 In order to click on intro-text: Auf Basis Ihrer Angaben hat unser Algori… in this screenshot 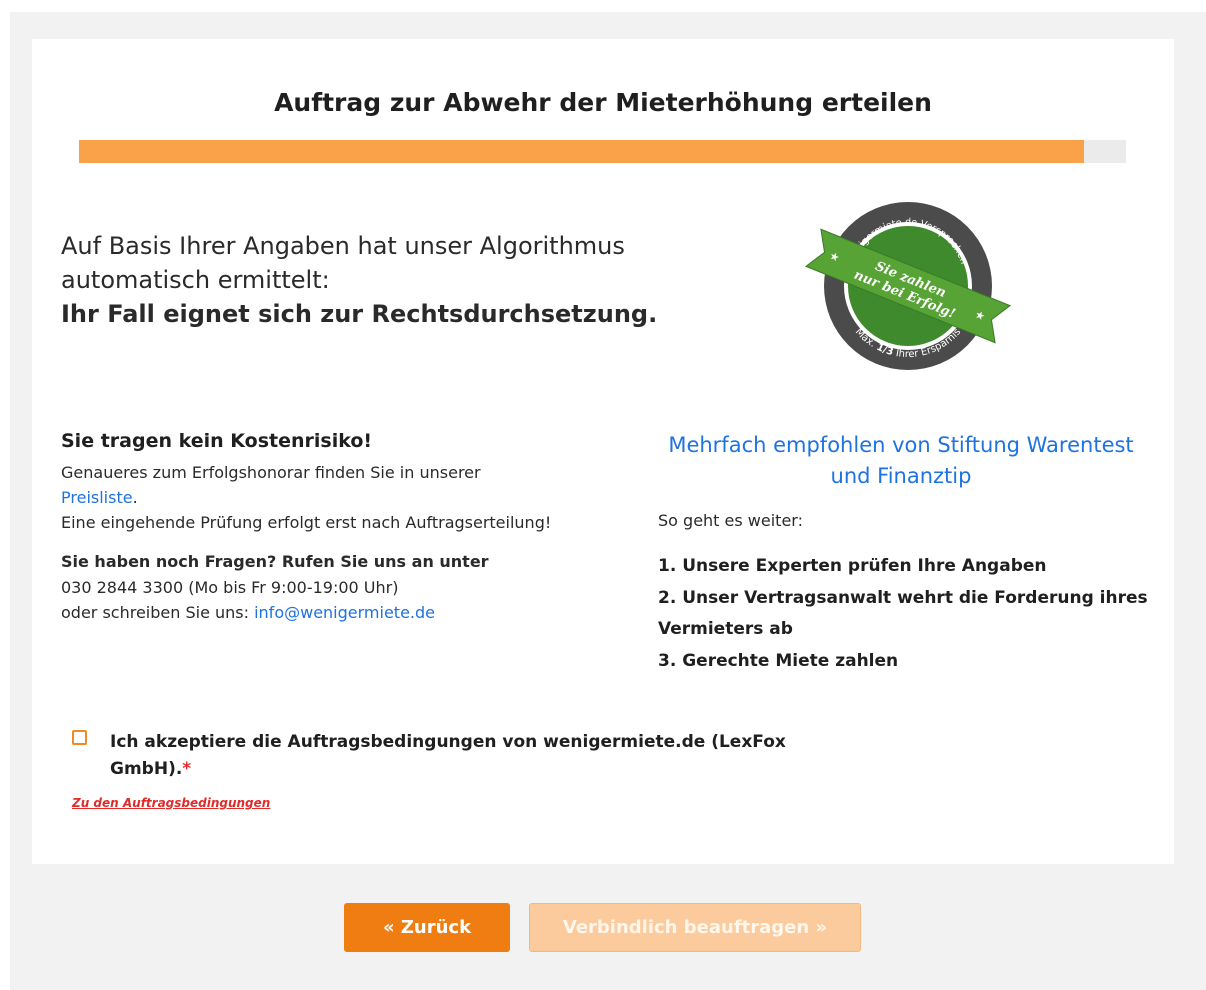, I will do `click(411, 280)`.